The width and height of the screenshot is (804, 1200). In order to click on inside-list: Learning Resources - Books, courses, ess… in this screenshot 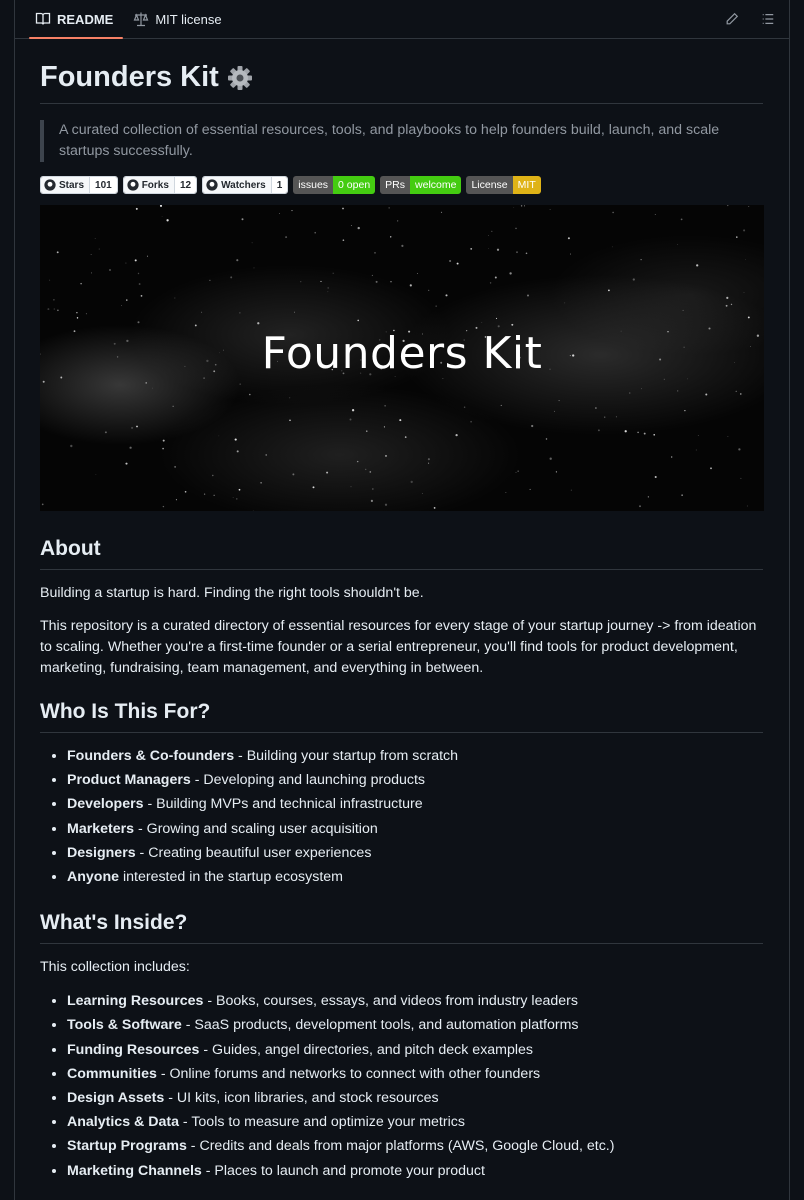, I will do `click(401, 1086)`.